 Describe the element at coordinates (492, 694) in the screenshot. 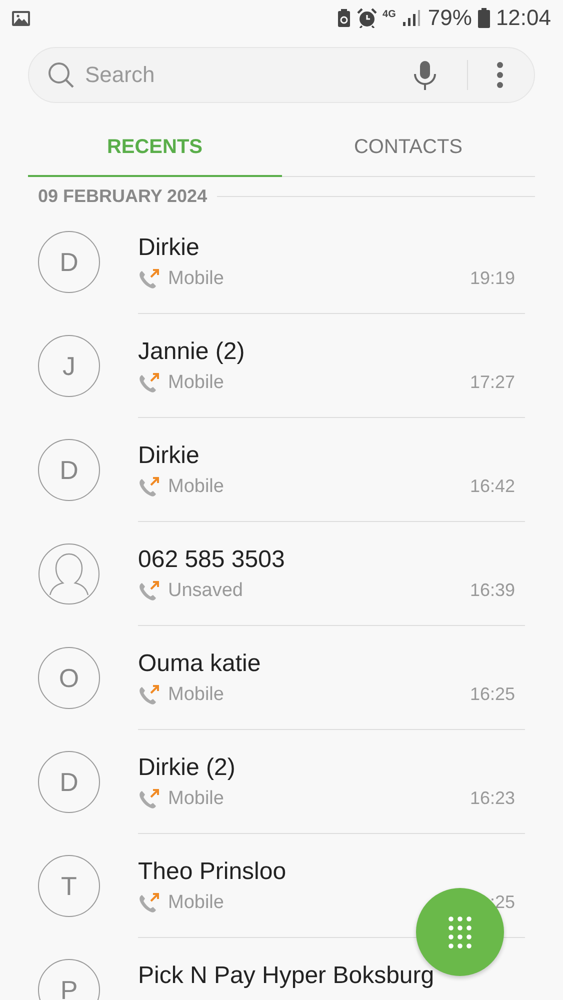

I see `call-time: 16:25` at that location.